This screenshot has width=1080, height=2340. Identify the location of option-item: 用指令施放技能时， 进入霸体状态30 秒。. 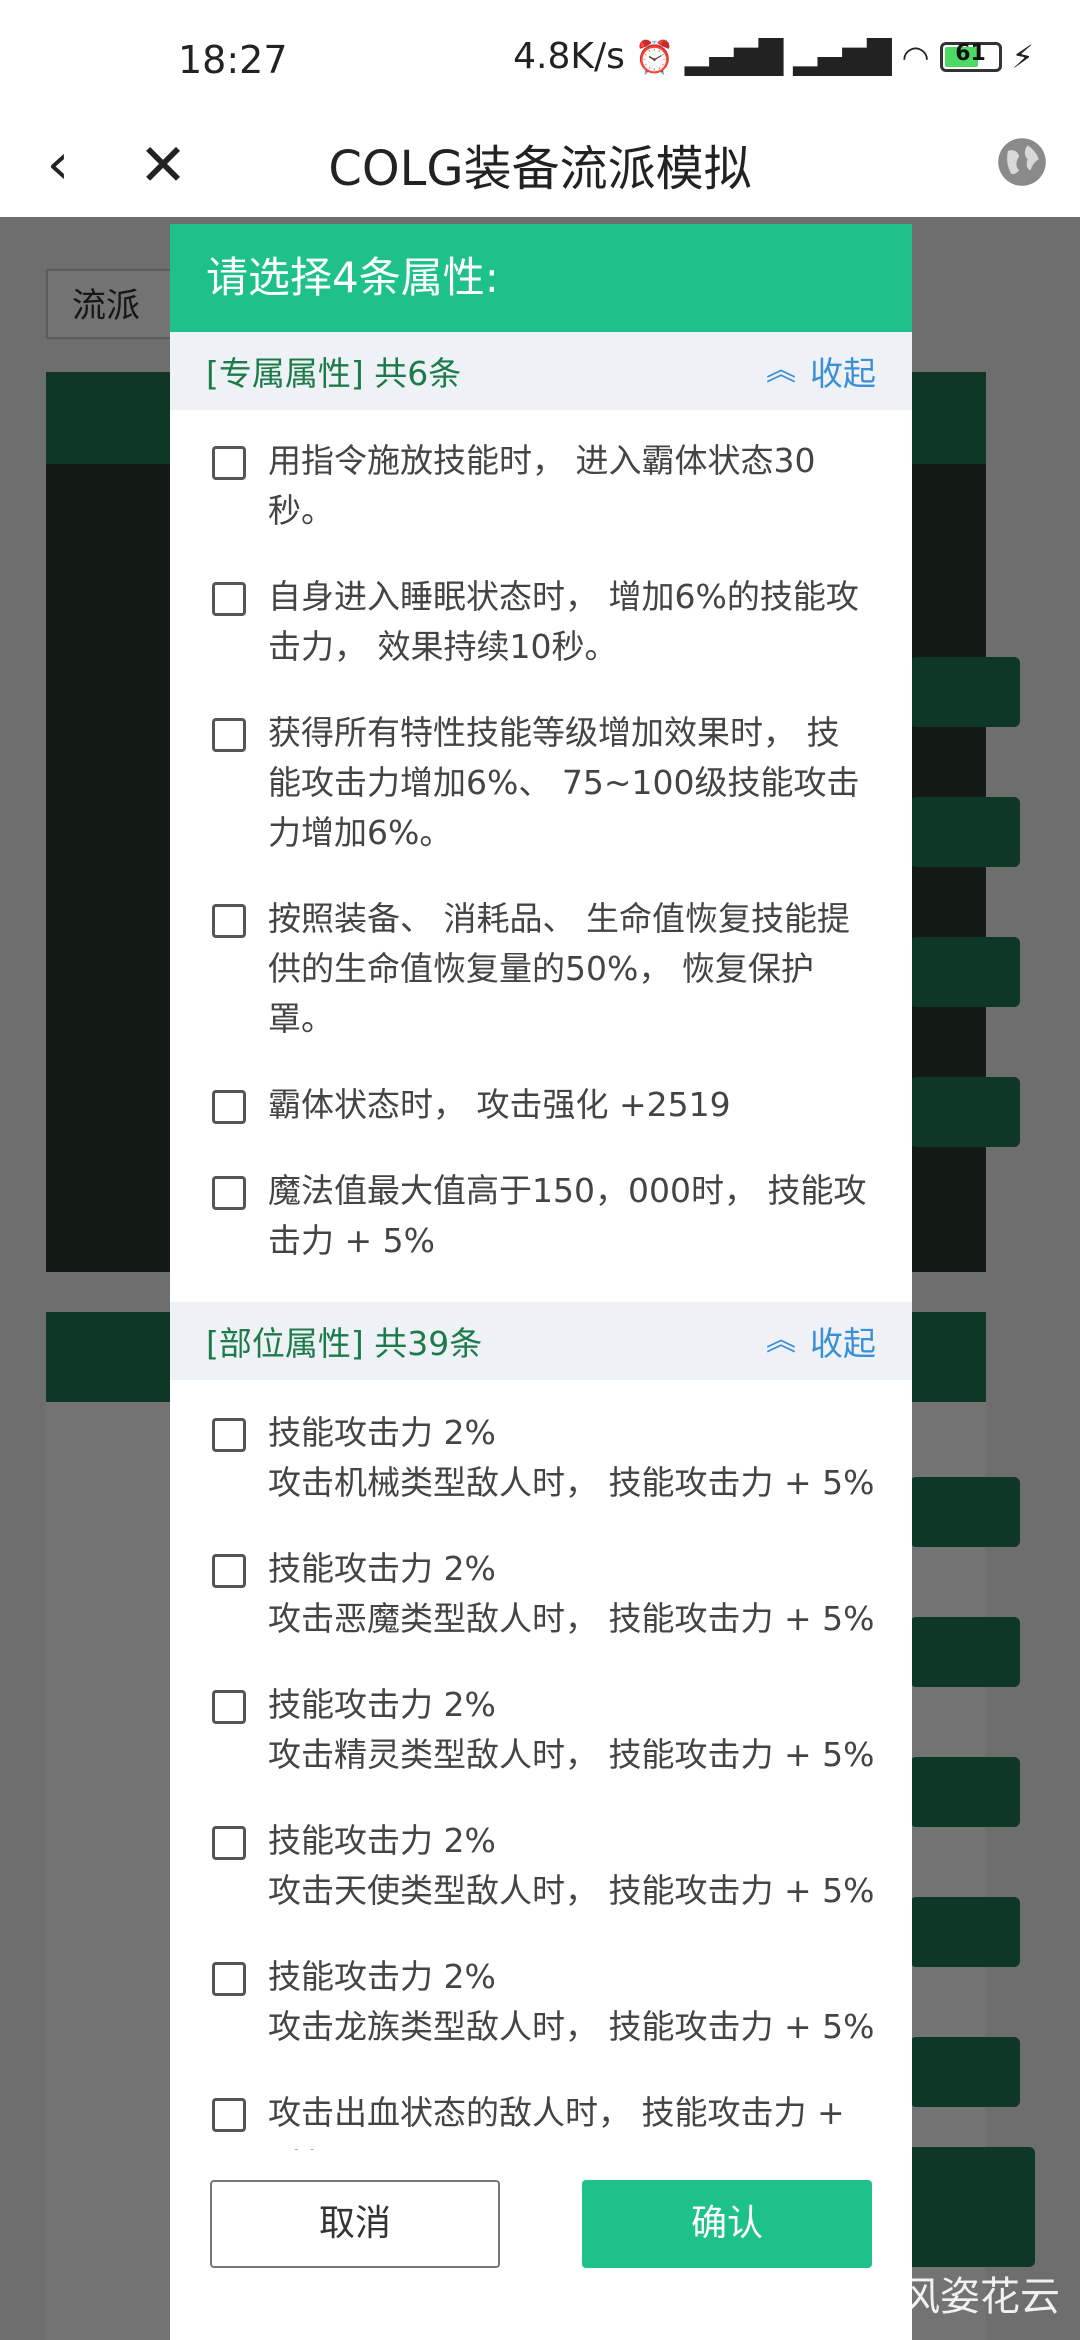
(541, 486).